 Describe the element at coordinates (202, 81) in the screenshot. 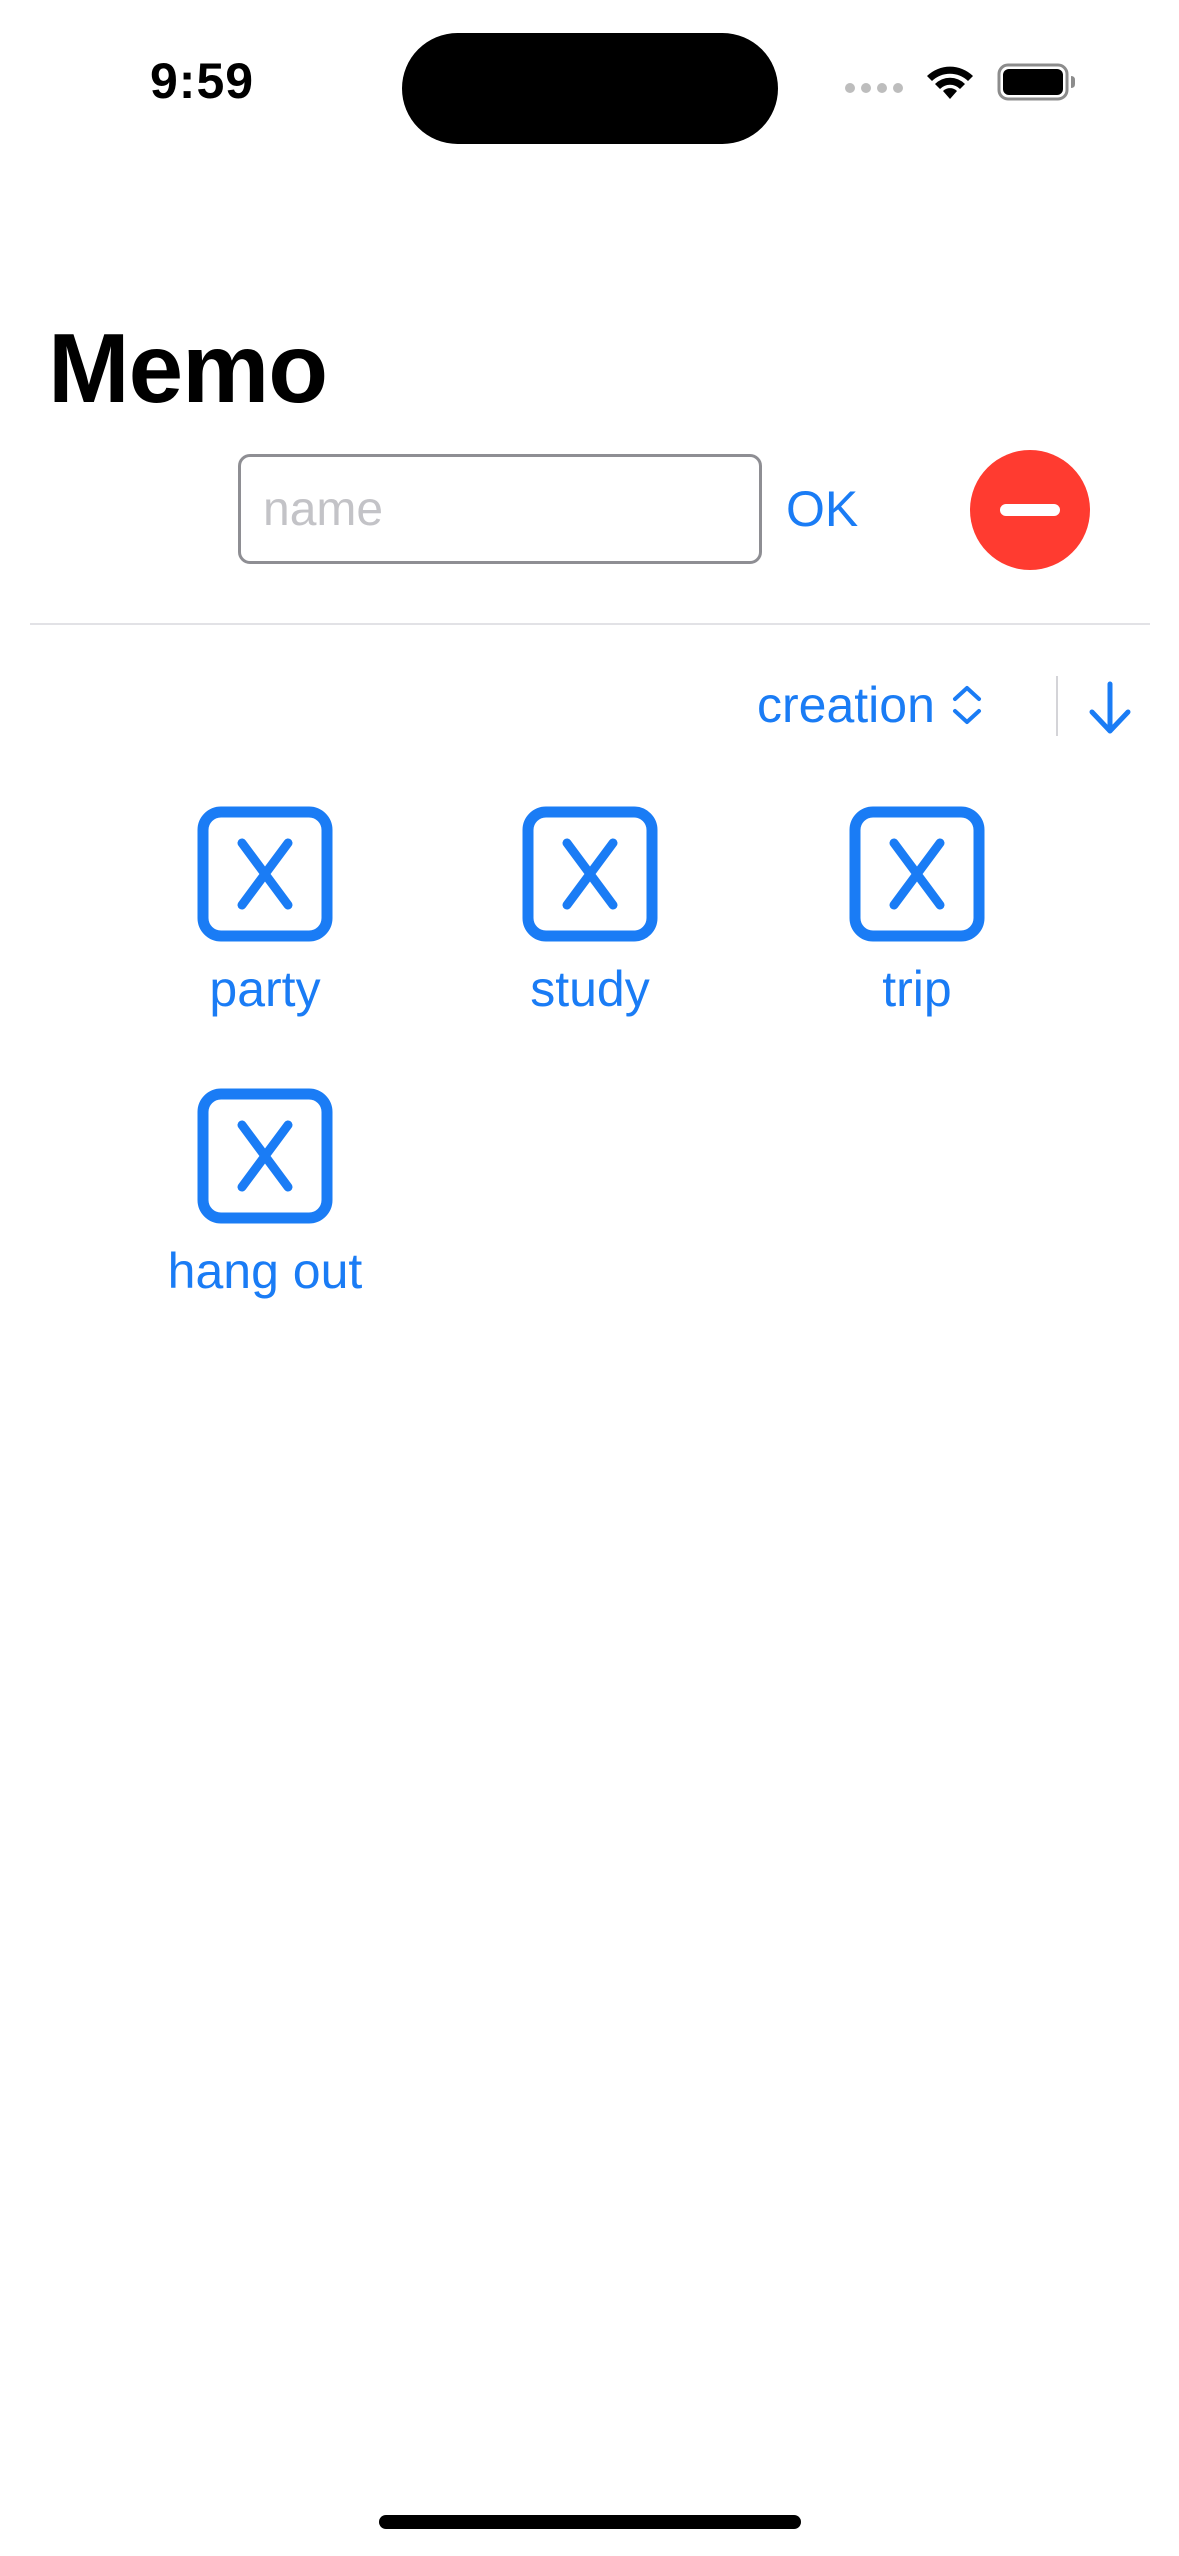

I see `status-time: 9:59` at that location.